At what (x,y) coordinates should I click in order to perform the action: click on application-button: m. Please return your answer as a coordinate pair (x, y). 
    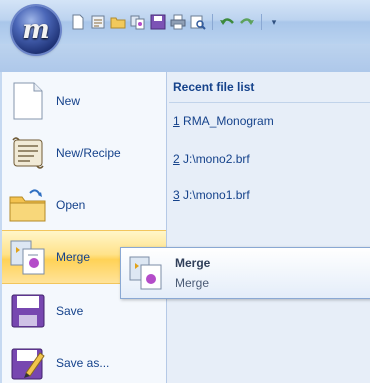
    Looking at the image, I should click on (36, 30).